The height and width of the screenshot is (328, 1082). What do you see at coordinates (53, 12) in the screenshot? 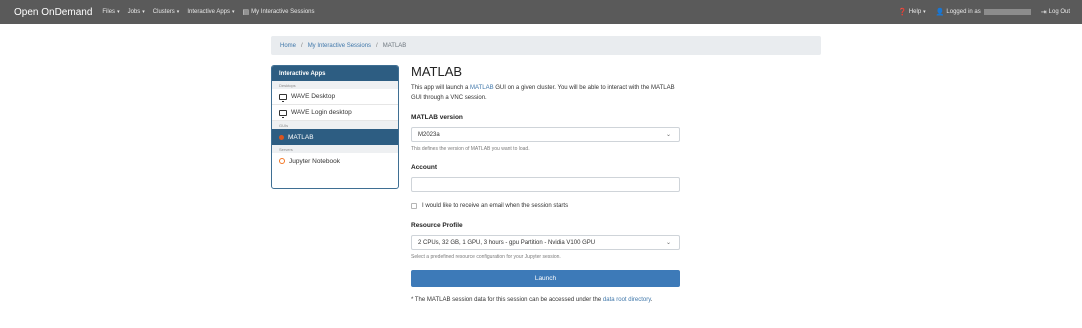
I see `brand-link: Open OnDemand` at bounding box center [53, 12].